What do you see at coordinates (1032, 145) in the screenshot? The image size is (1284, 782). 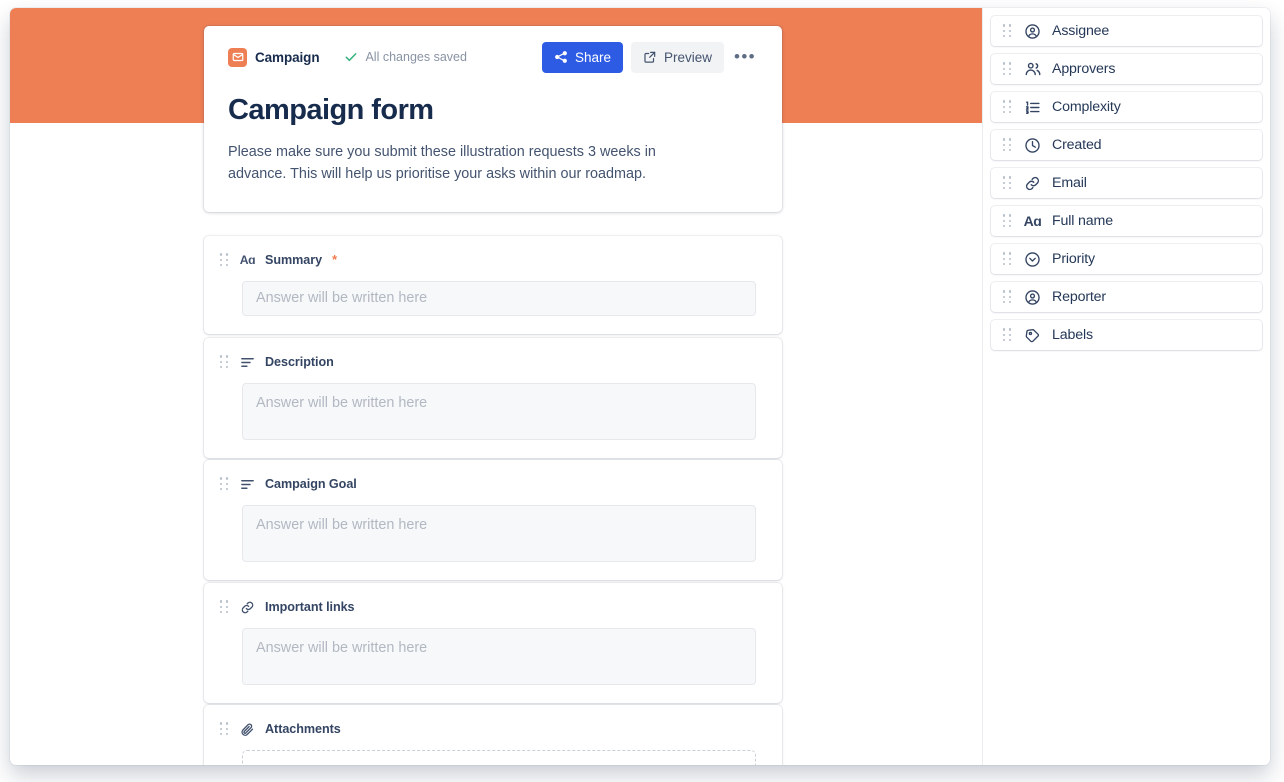 I see `clock-icon` at bounding box center [1032, 145].